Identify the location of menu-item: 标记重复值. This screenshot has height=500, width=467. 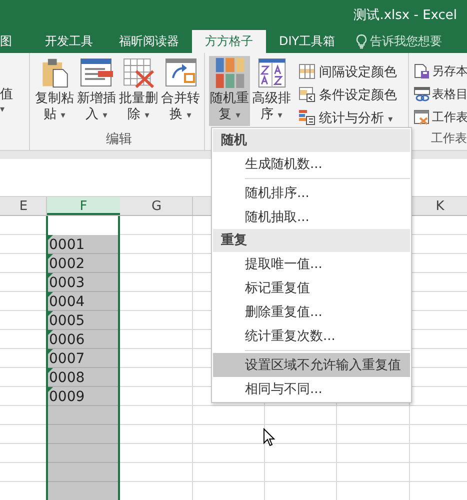
(311, 288).